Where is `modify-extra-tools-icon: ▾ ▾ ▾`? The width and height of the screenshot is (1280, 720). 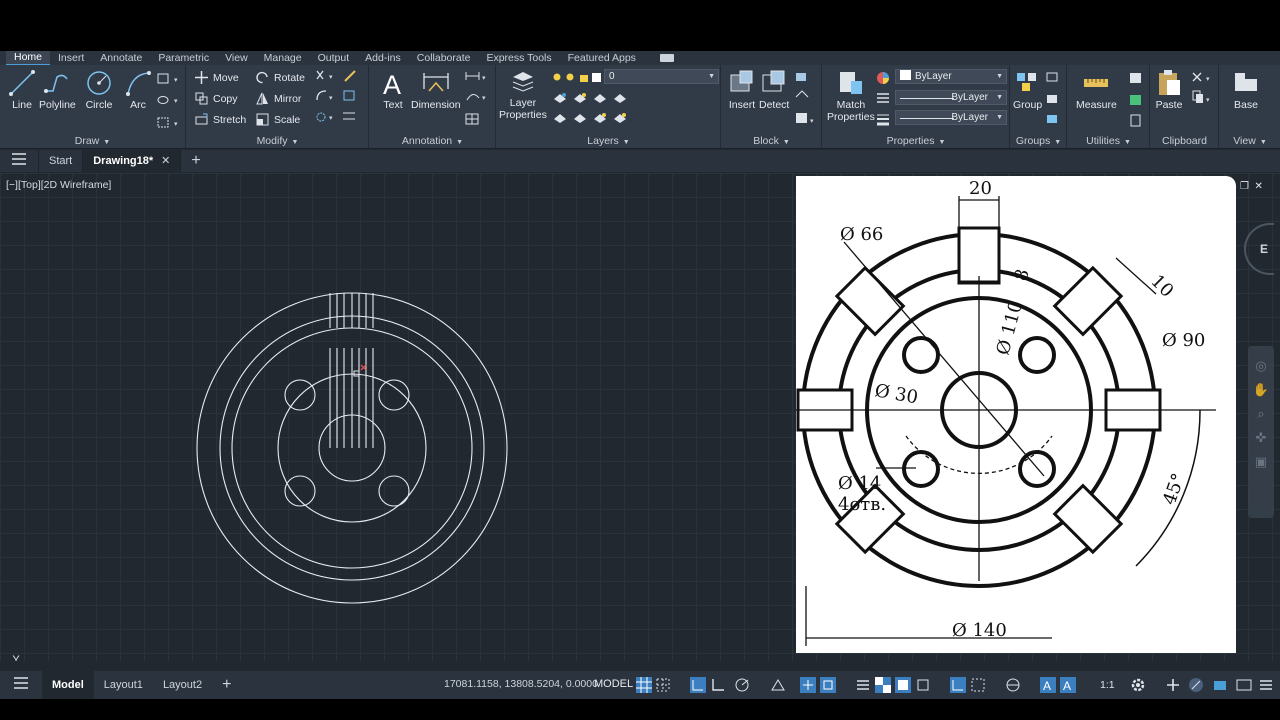
modify-extra-tools-icon: ▾ ▾ ▾ is located at coordinates (340, 99).